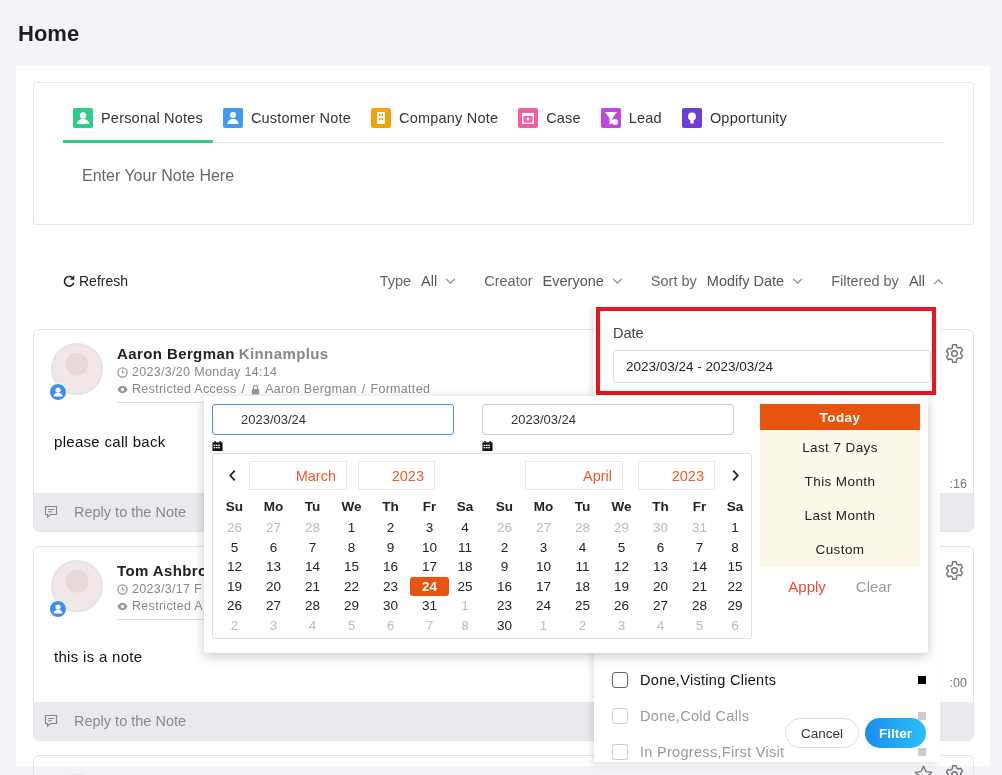 This screenshot has height=775, width=1002. Describe the element at coordinates (734, 125) in the screenshot. I see `note-type-tab: Opportunity` at that location.